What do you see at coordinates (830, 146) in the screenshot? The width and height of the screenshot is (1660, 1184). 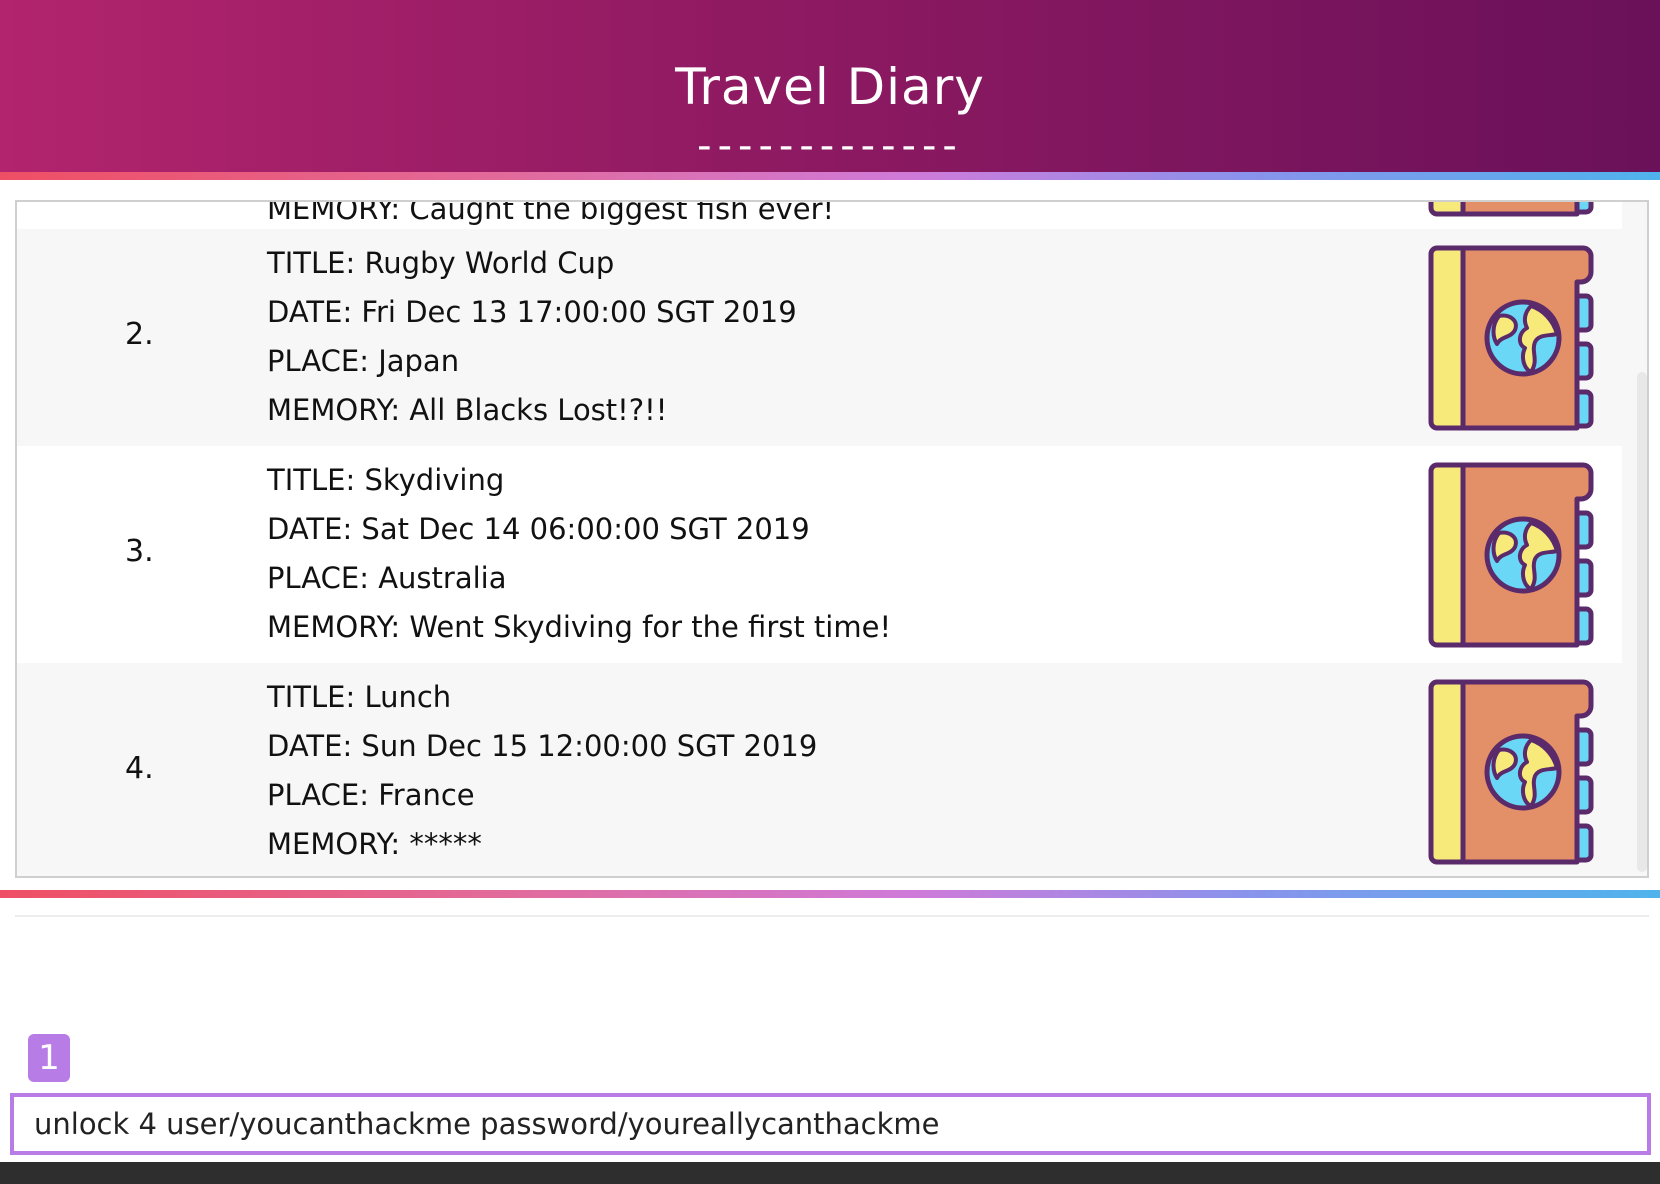 I see `title-underline-dashes: -------------` at bounding box center [830, 146].